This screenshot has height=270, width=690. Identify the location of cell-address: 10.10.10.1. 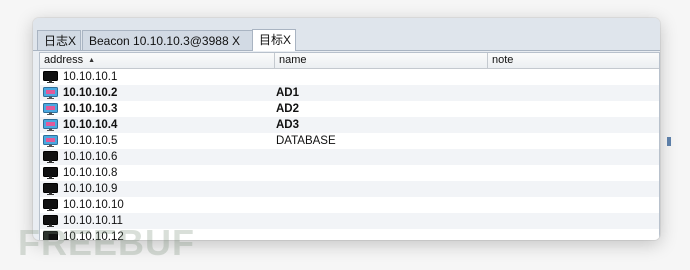
(90, 77).